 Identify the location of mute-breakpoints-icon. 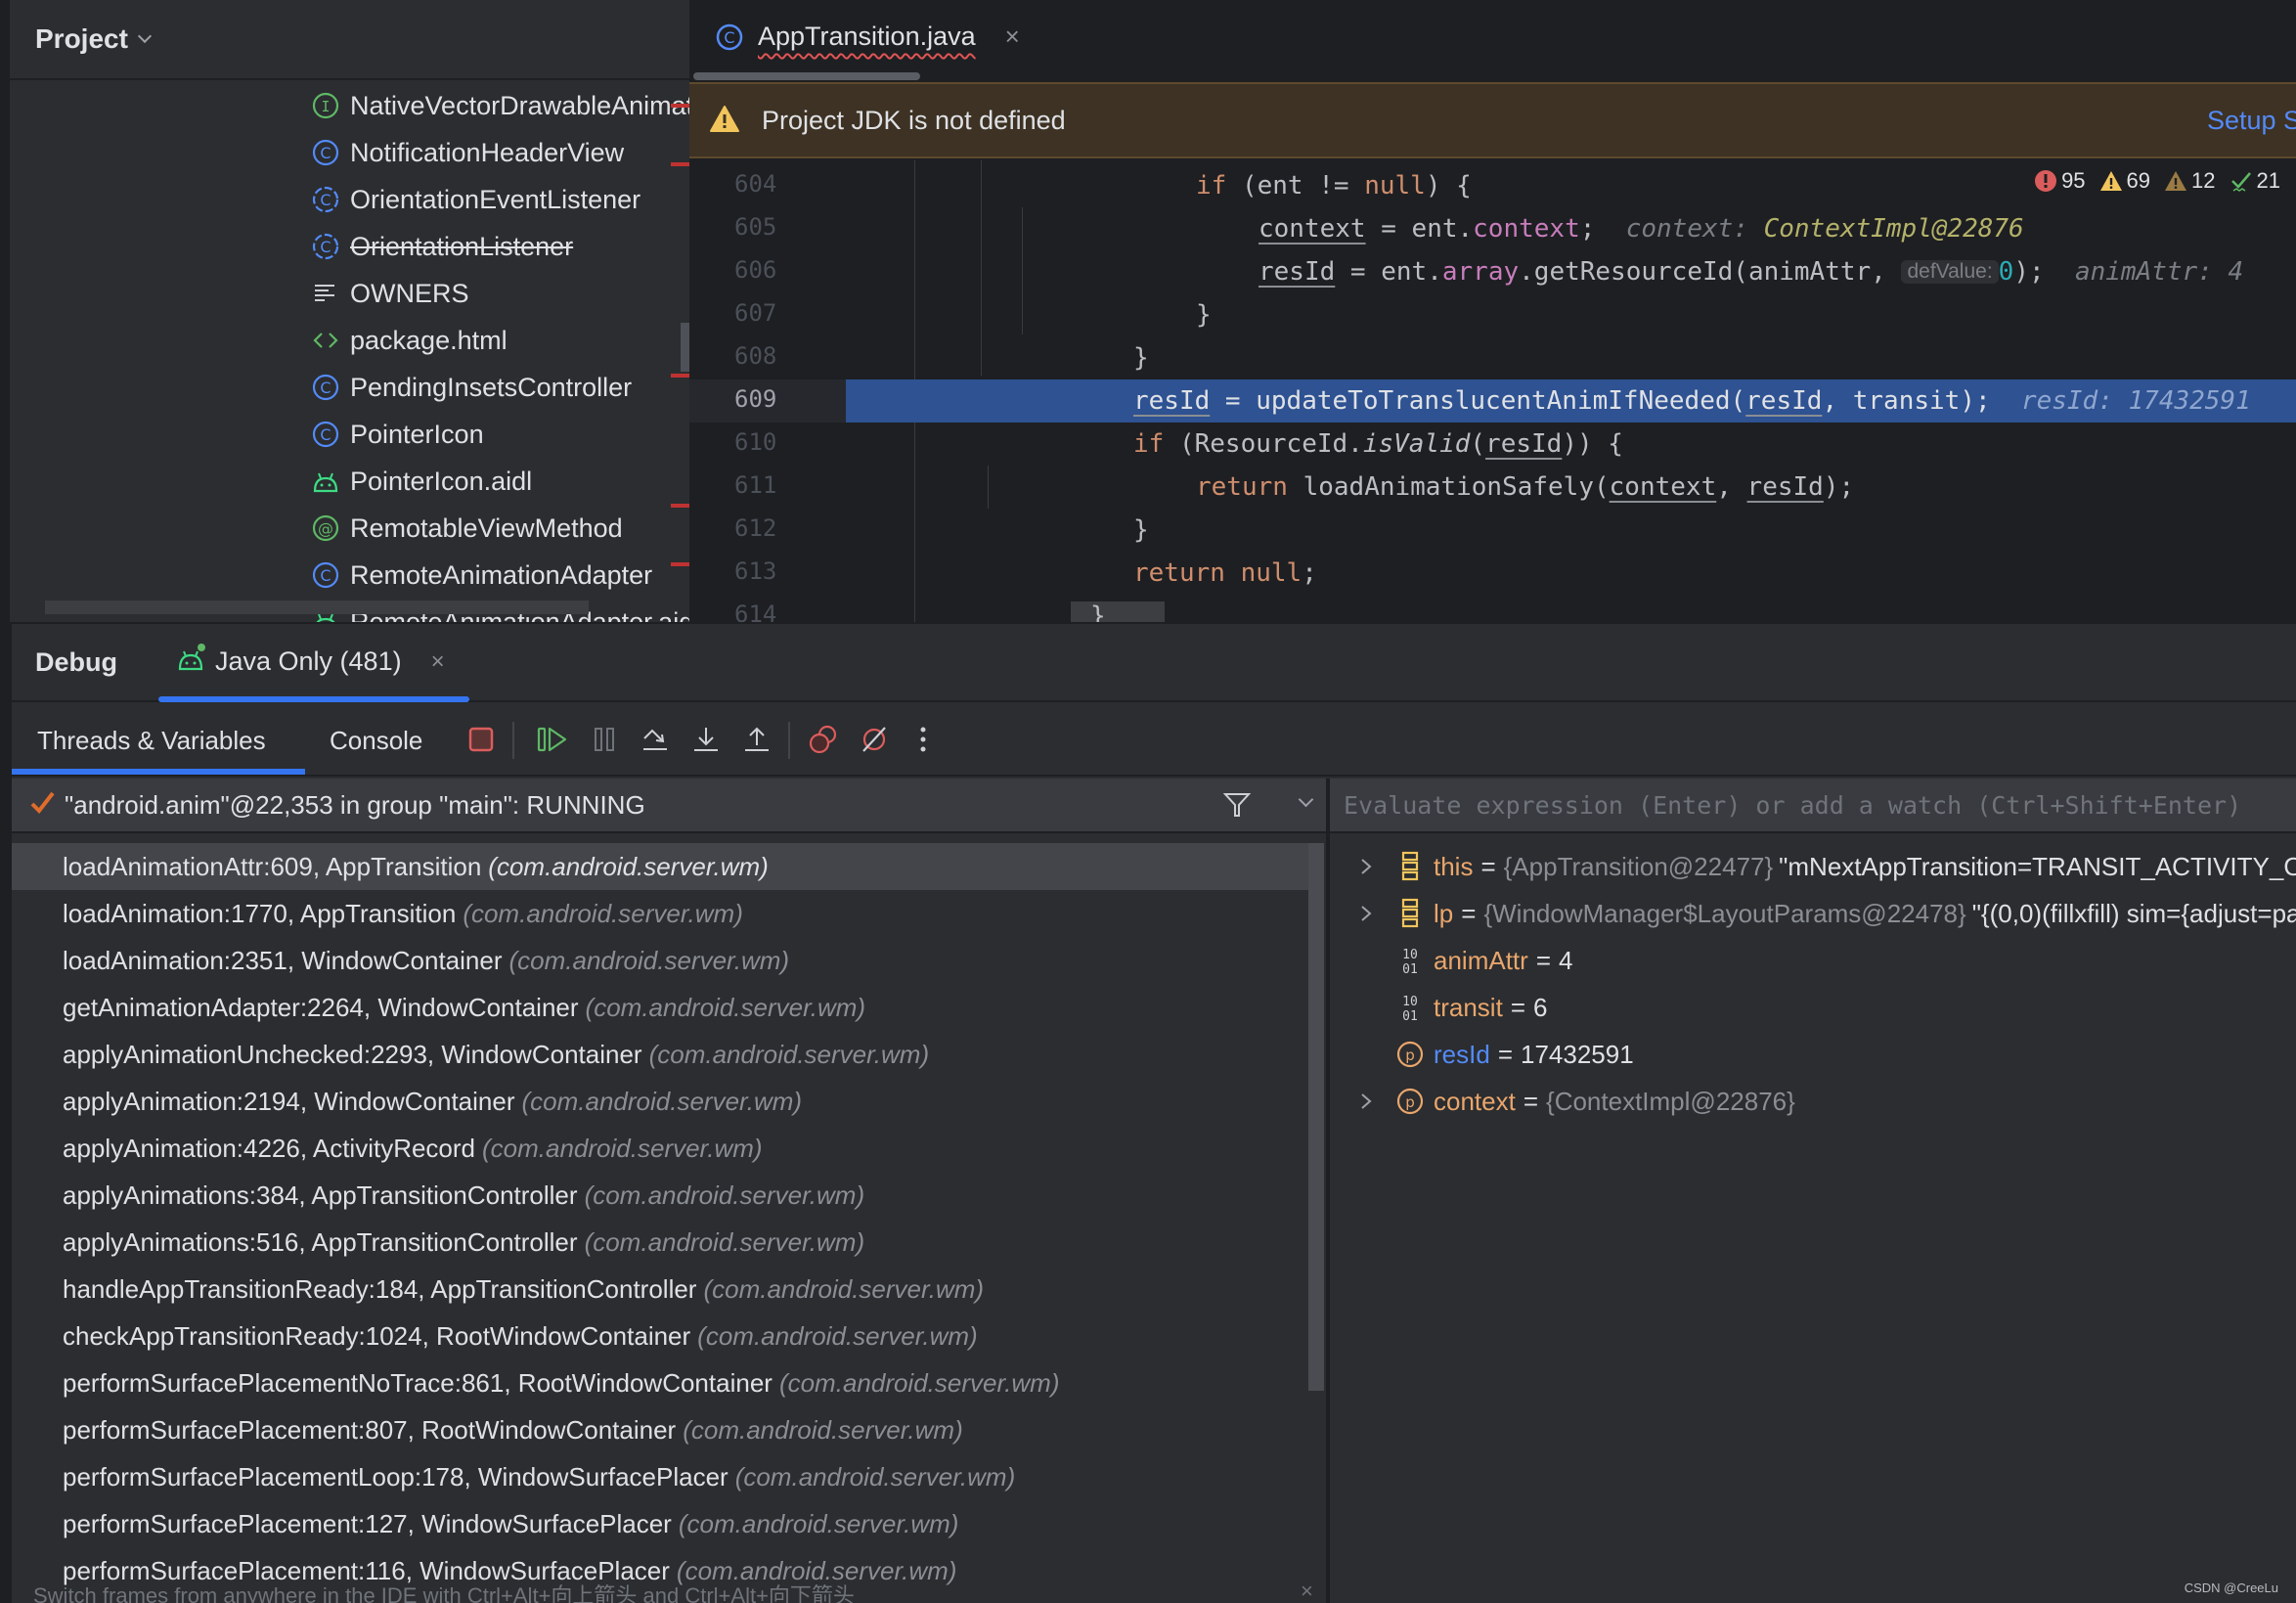
(874, 740).